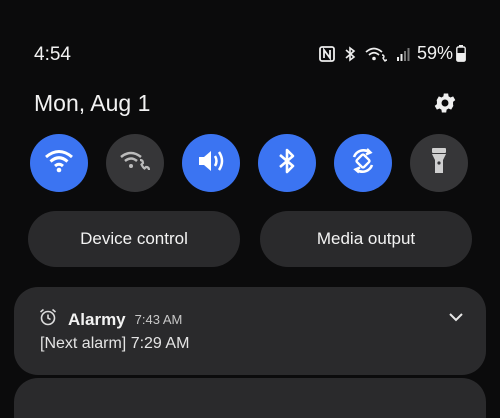 The height and width of the screenshot is (418, 500). Describe the element at coordinates (456, 319) in the screenshot. I see `chevron-down-icon` at that location.